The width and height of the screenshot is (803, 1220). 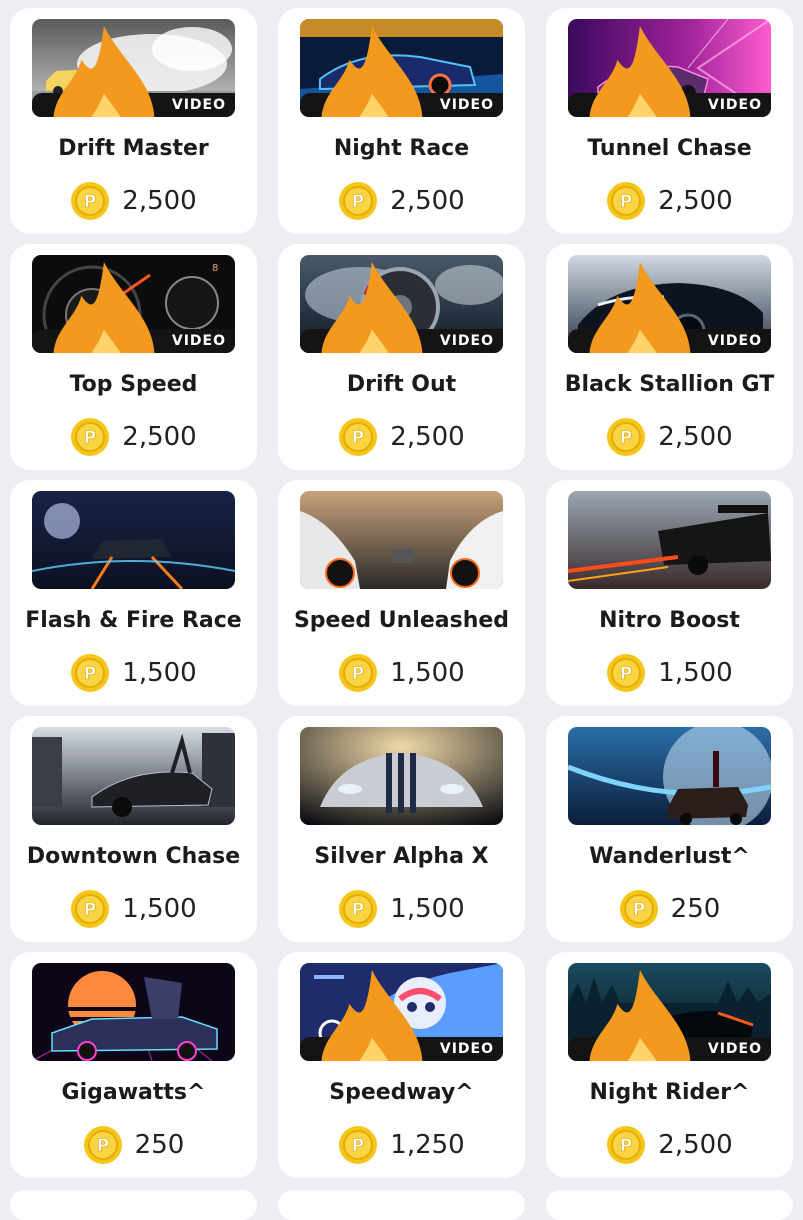 I want to click on item-price: P 1,250, so click(x=401, y=1145).